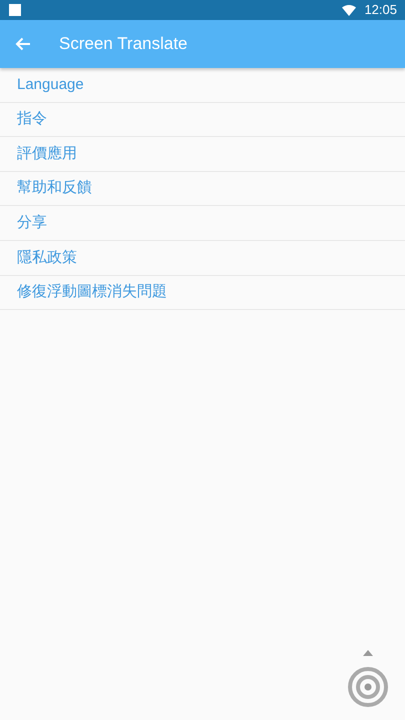 This screenshot has width=405, height=720. Describe the element at coordinates (54, 188) in the screenshot. I see `menu-item: 幫助和反饋` at that location.